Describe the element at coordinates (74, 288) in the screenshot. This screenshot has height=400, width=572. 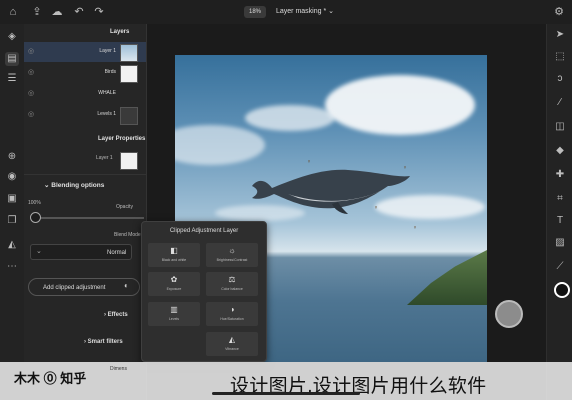
I see `add-clipped-label: Add clipped adjustment` at that location.